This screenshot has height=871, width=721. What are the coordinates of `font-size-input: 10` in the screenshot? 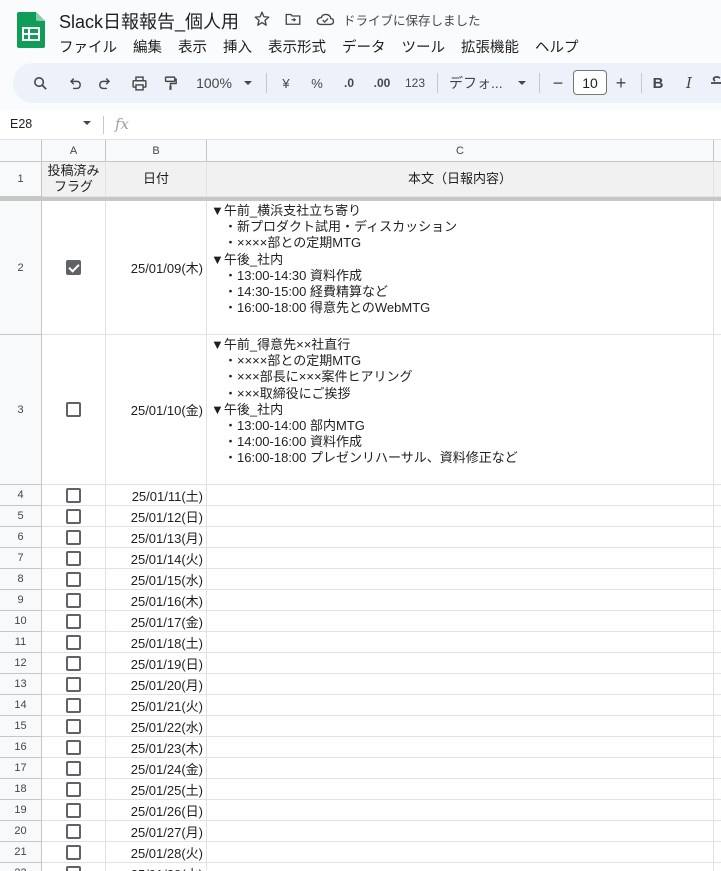 It's located at (590, 82).